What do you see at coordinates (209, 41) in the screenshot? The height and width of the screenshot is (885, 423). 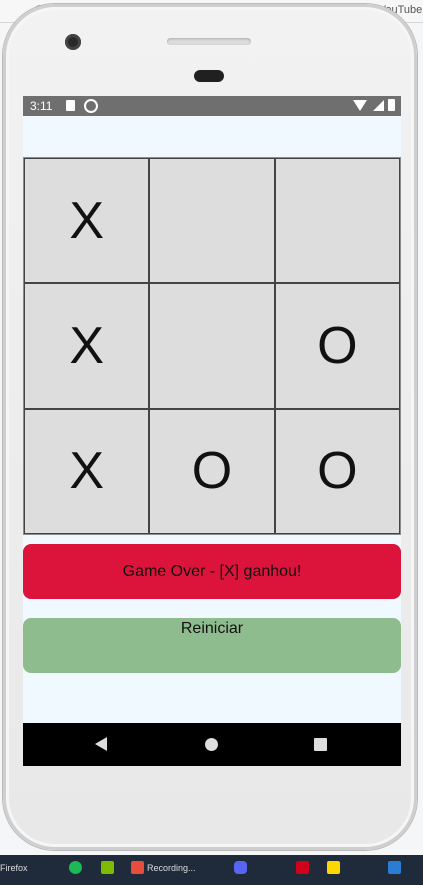 I see `speaker-grille` at bounding box center [209, 41].